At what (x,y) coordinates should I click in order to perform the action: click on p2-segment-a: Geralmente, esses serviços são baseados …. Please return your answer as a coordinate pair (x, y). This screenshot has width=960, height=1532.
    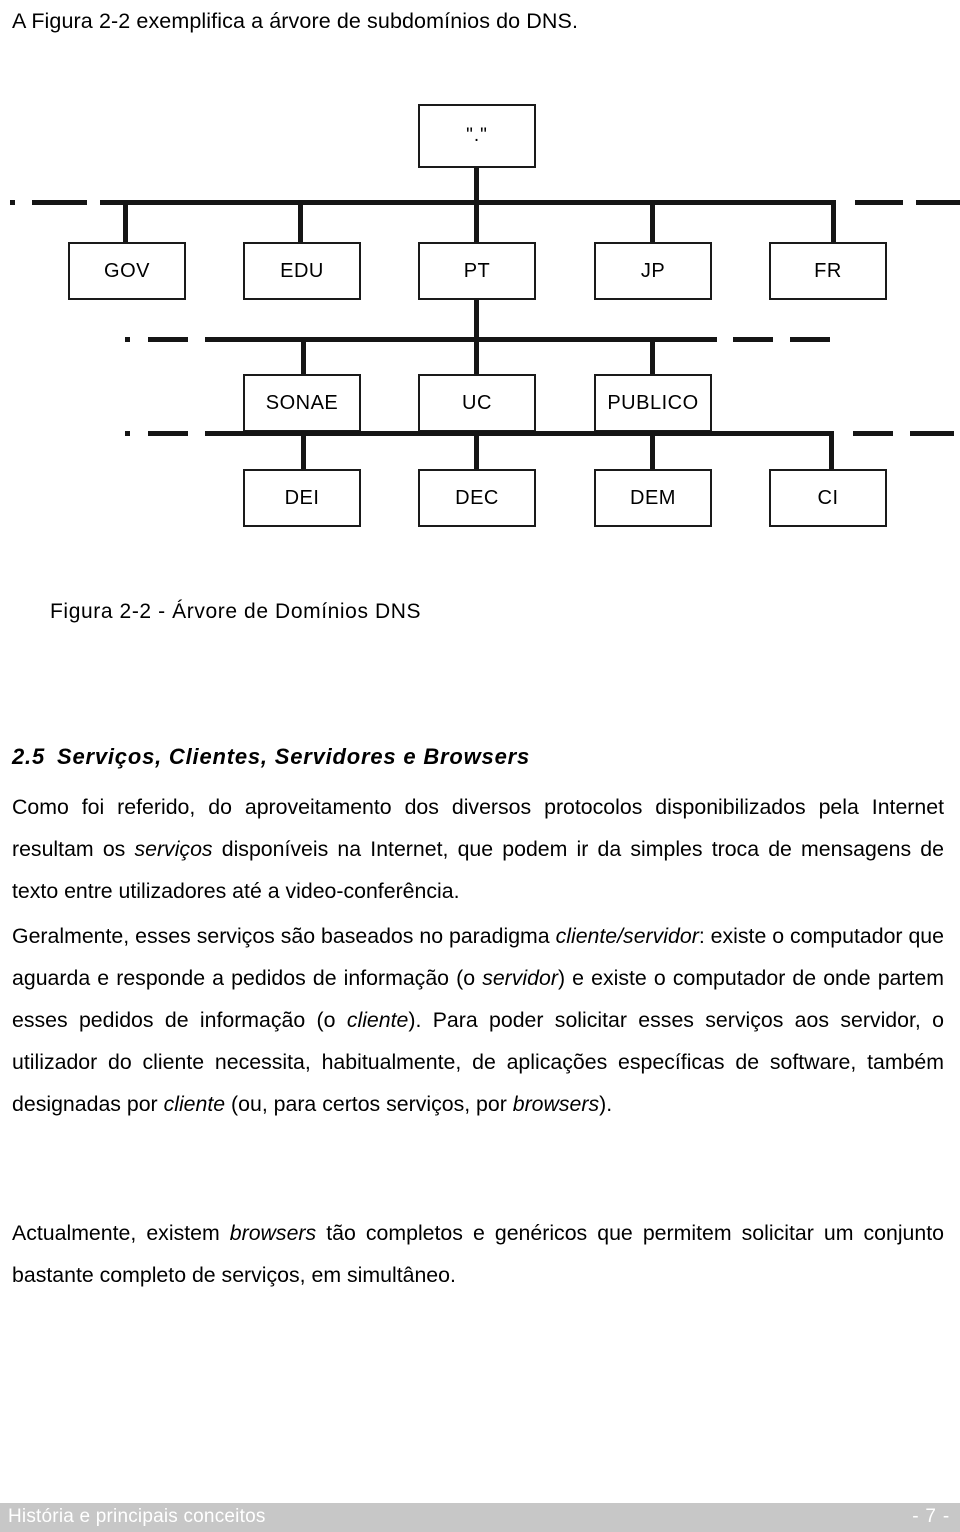
    Looking at the image, I should click on (284, 936).